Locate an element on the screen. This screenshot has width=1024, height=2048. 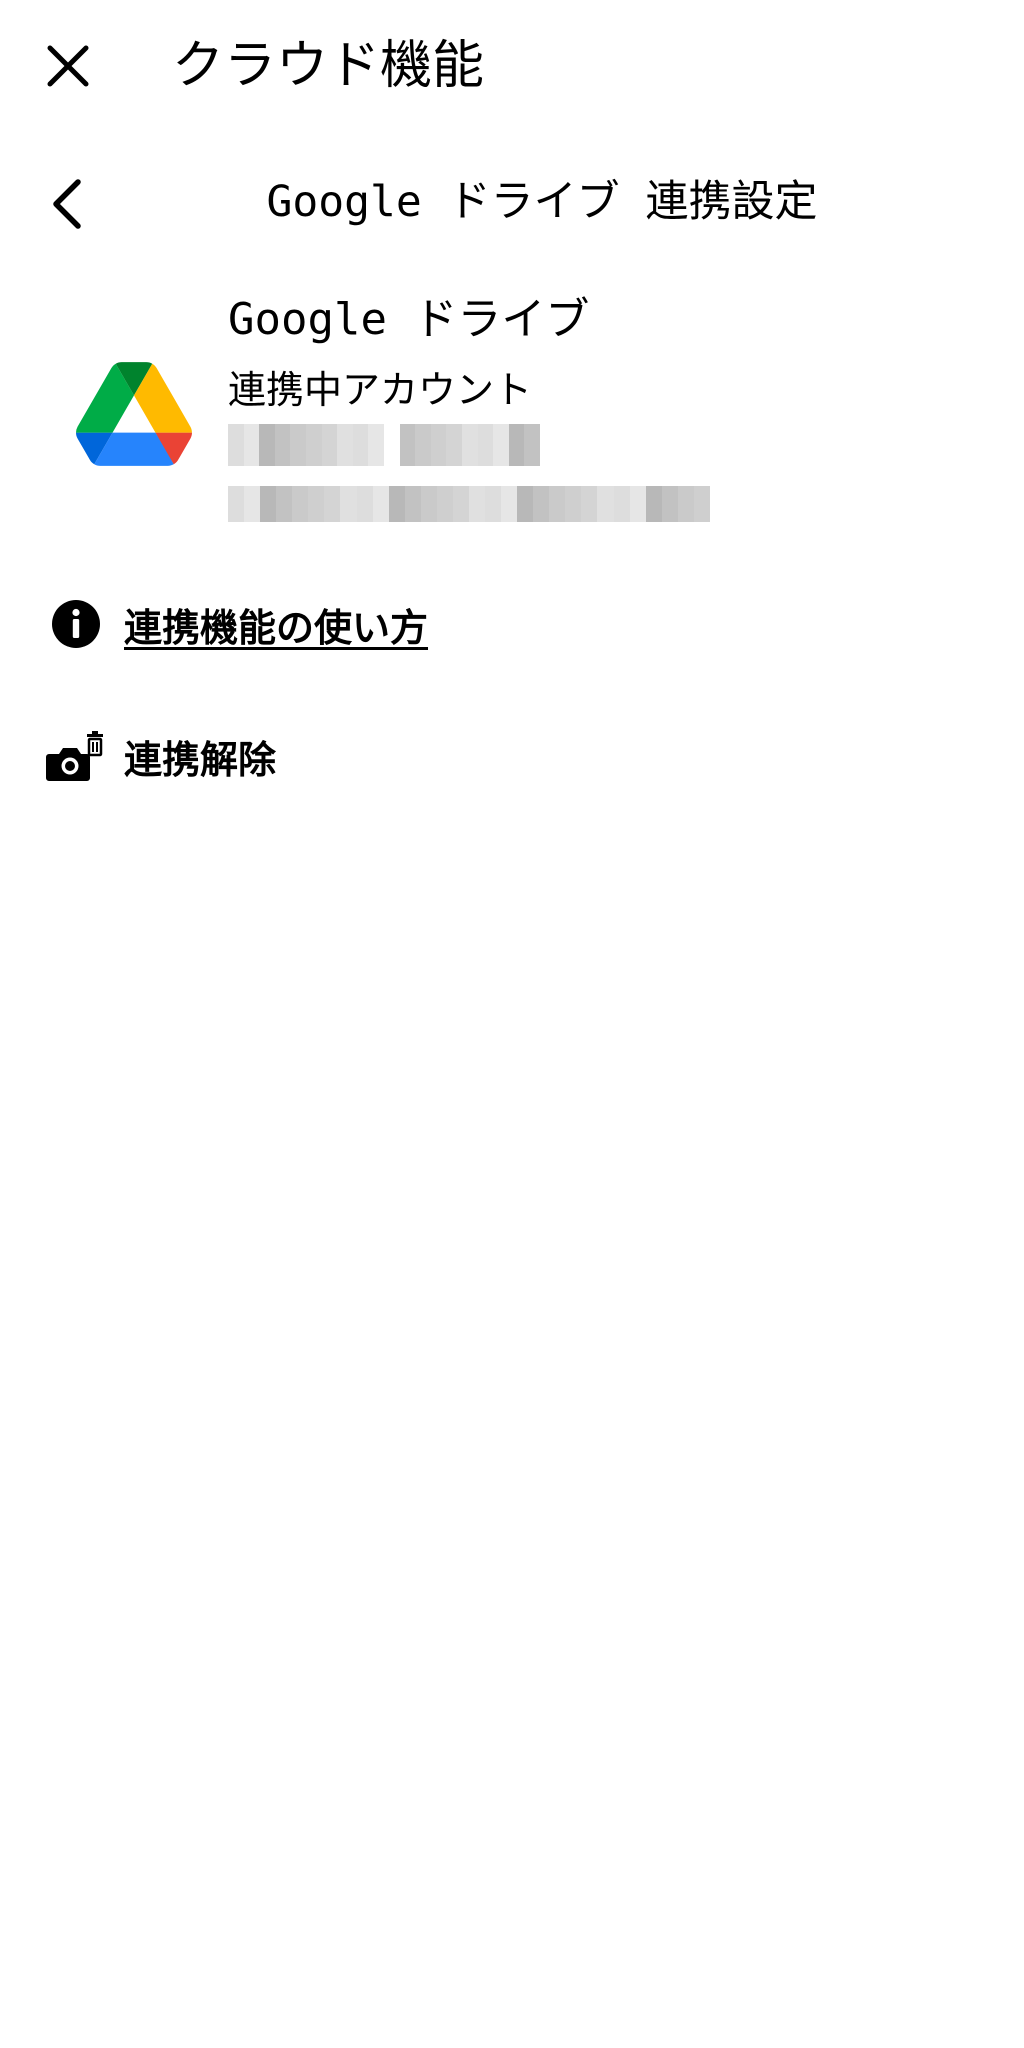
unlink-button: 連携解除 is located at coordinates (161, 756).